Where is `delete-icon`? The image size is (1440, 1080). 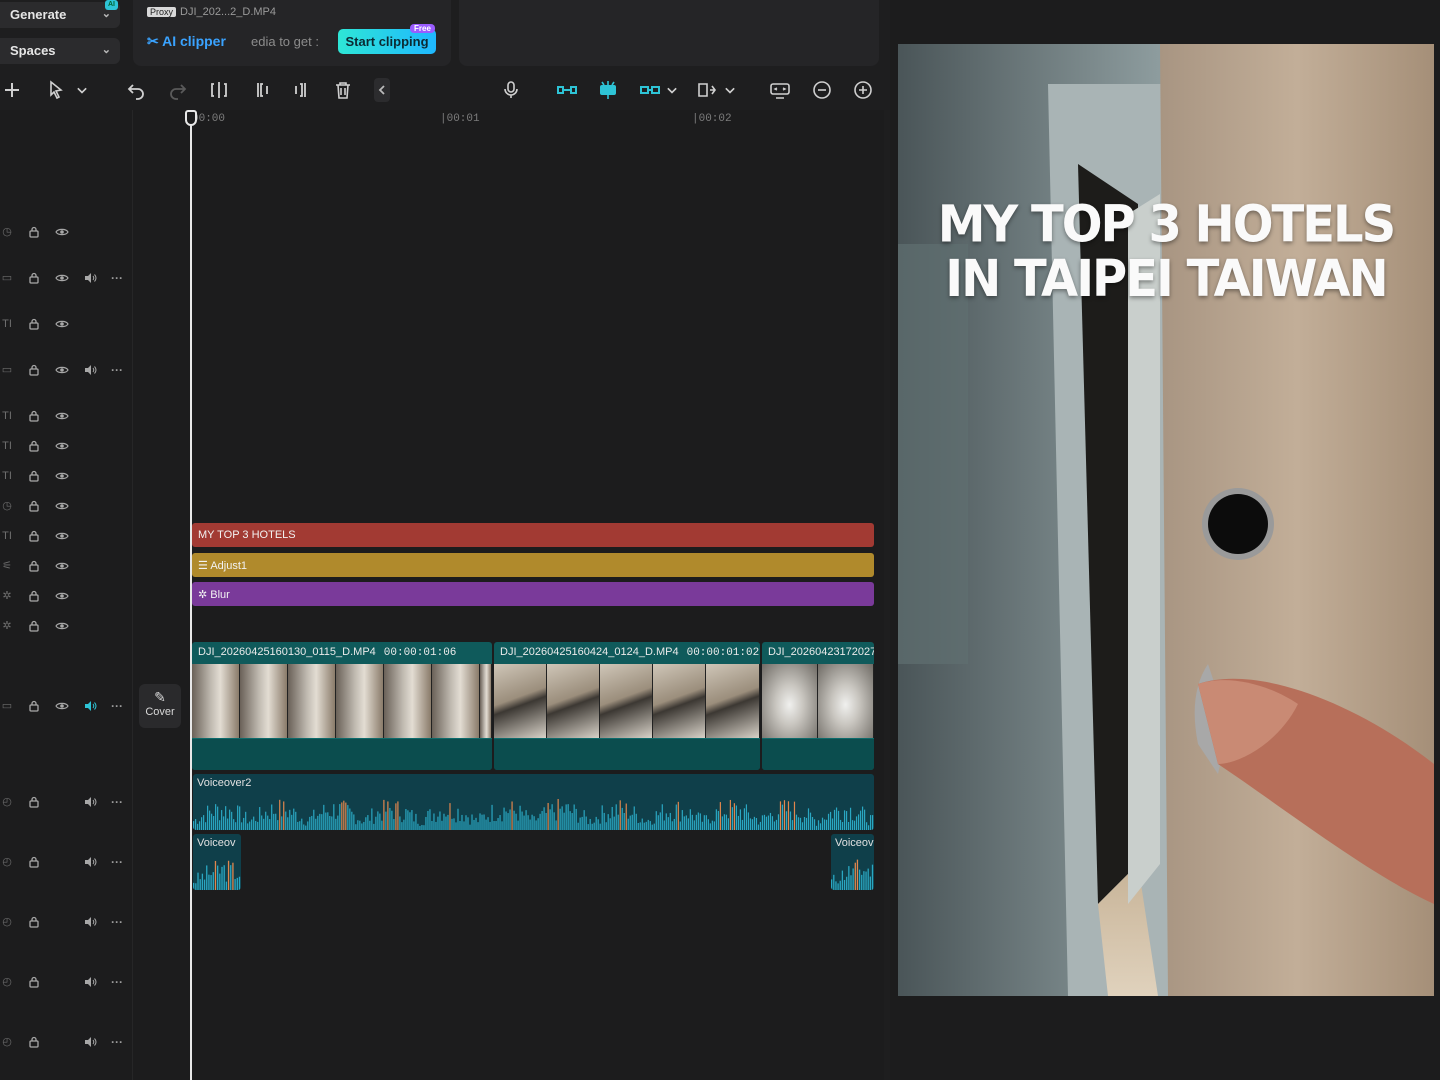 delete-icon is located at coordinates (343, 90).